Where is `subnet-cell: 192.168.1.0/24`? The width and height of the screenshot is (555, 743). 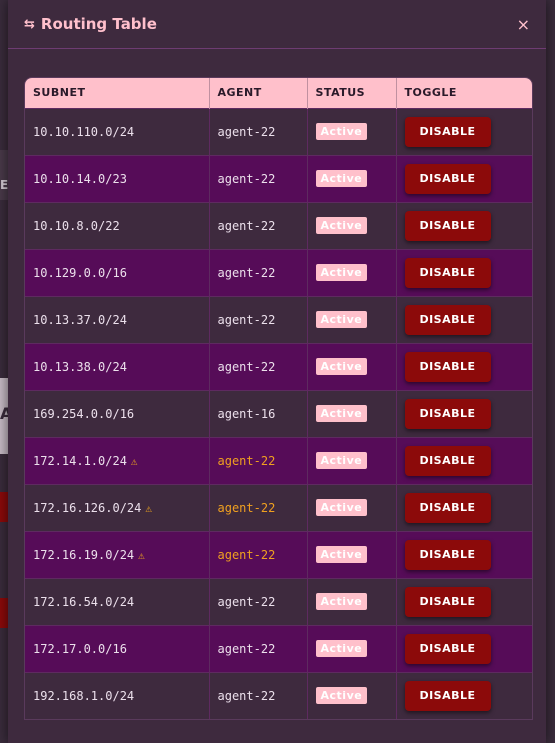
subnet-cell: 192.168.1.0/24 is located at coordinates (117, 695).